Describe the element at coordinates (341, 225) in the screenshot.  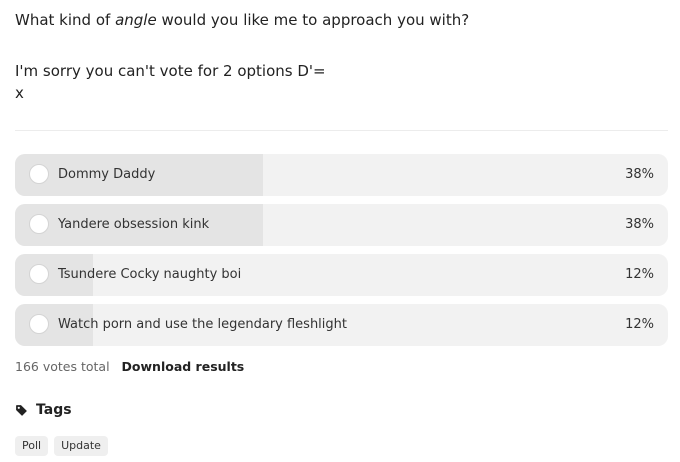
I see `poll-option: Yandere obsession kink 38%` at that location.